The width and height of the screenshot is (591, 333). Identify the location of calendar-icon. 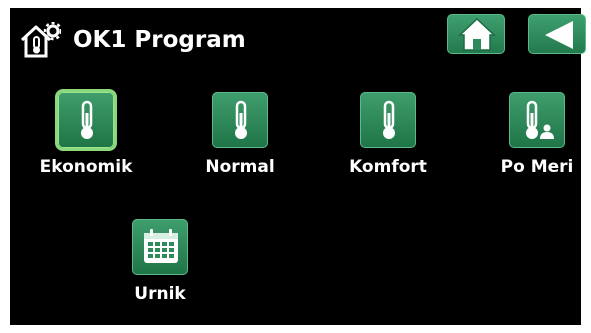
(161, 246).